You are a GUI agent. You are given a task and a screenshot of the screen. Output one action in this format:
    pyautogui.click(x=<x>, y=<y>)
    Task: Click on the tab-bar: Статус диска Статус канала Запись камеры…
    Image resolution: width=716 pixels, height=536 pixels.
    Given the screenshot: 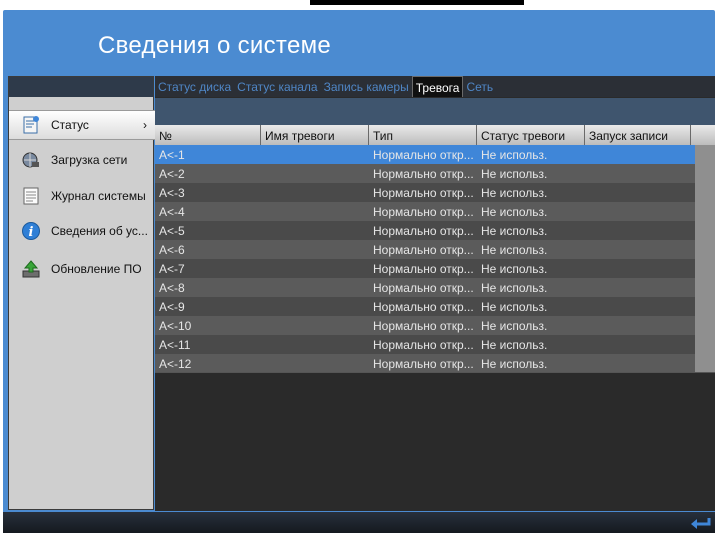 What is the action you would take?
    pyautogui.click(x=435, y=86)
    